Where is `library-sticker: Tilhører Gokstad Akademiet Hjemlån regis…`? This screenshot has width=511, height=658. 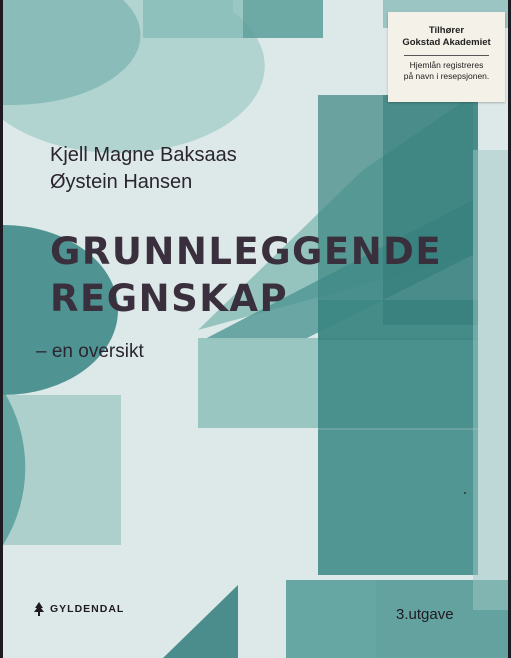
library-sticker: Tilhører Gokstad Akademiet Hjemlån regis… is located at coordinates (446, 57).